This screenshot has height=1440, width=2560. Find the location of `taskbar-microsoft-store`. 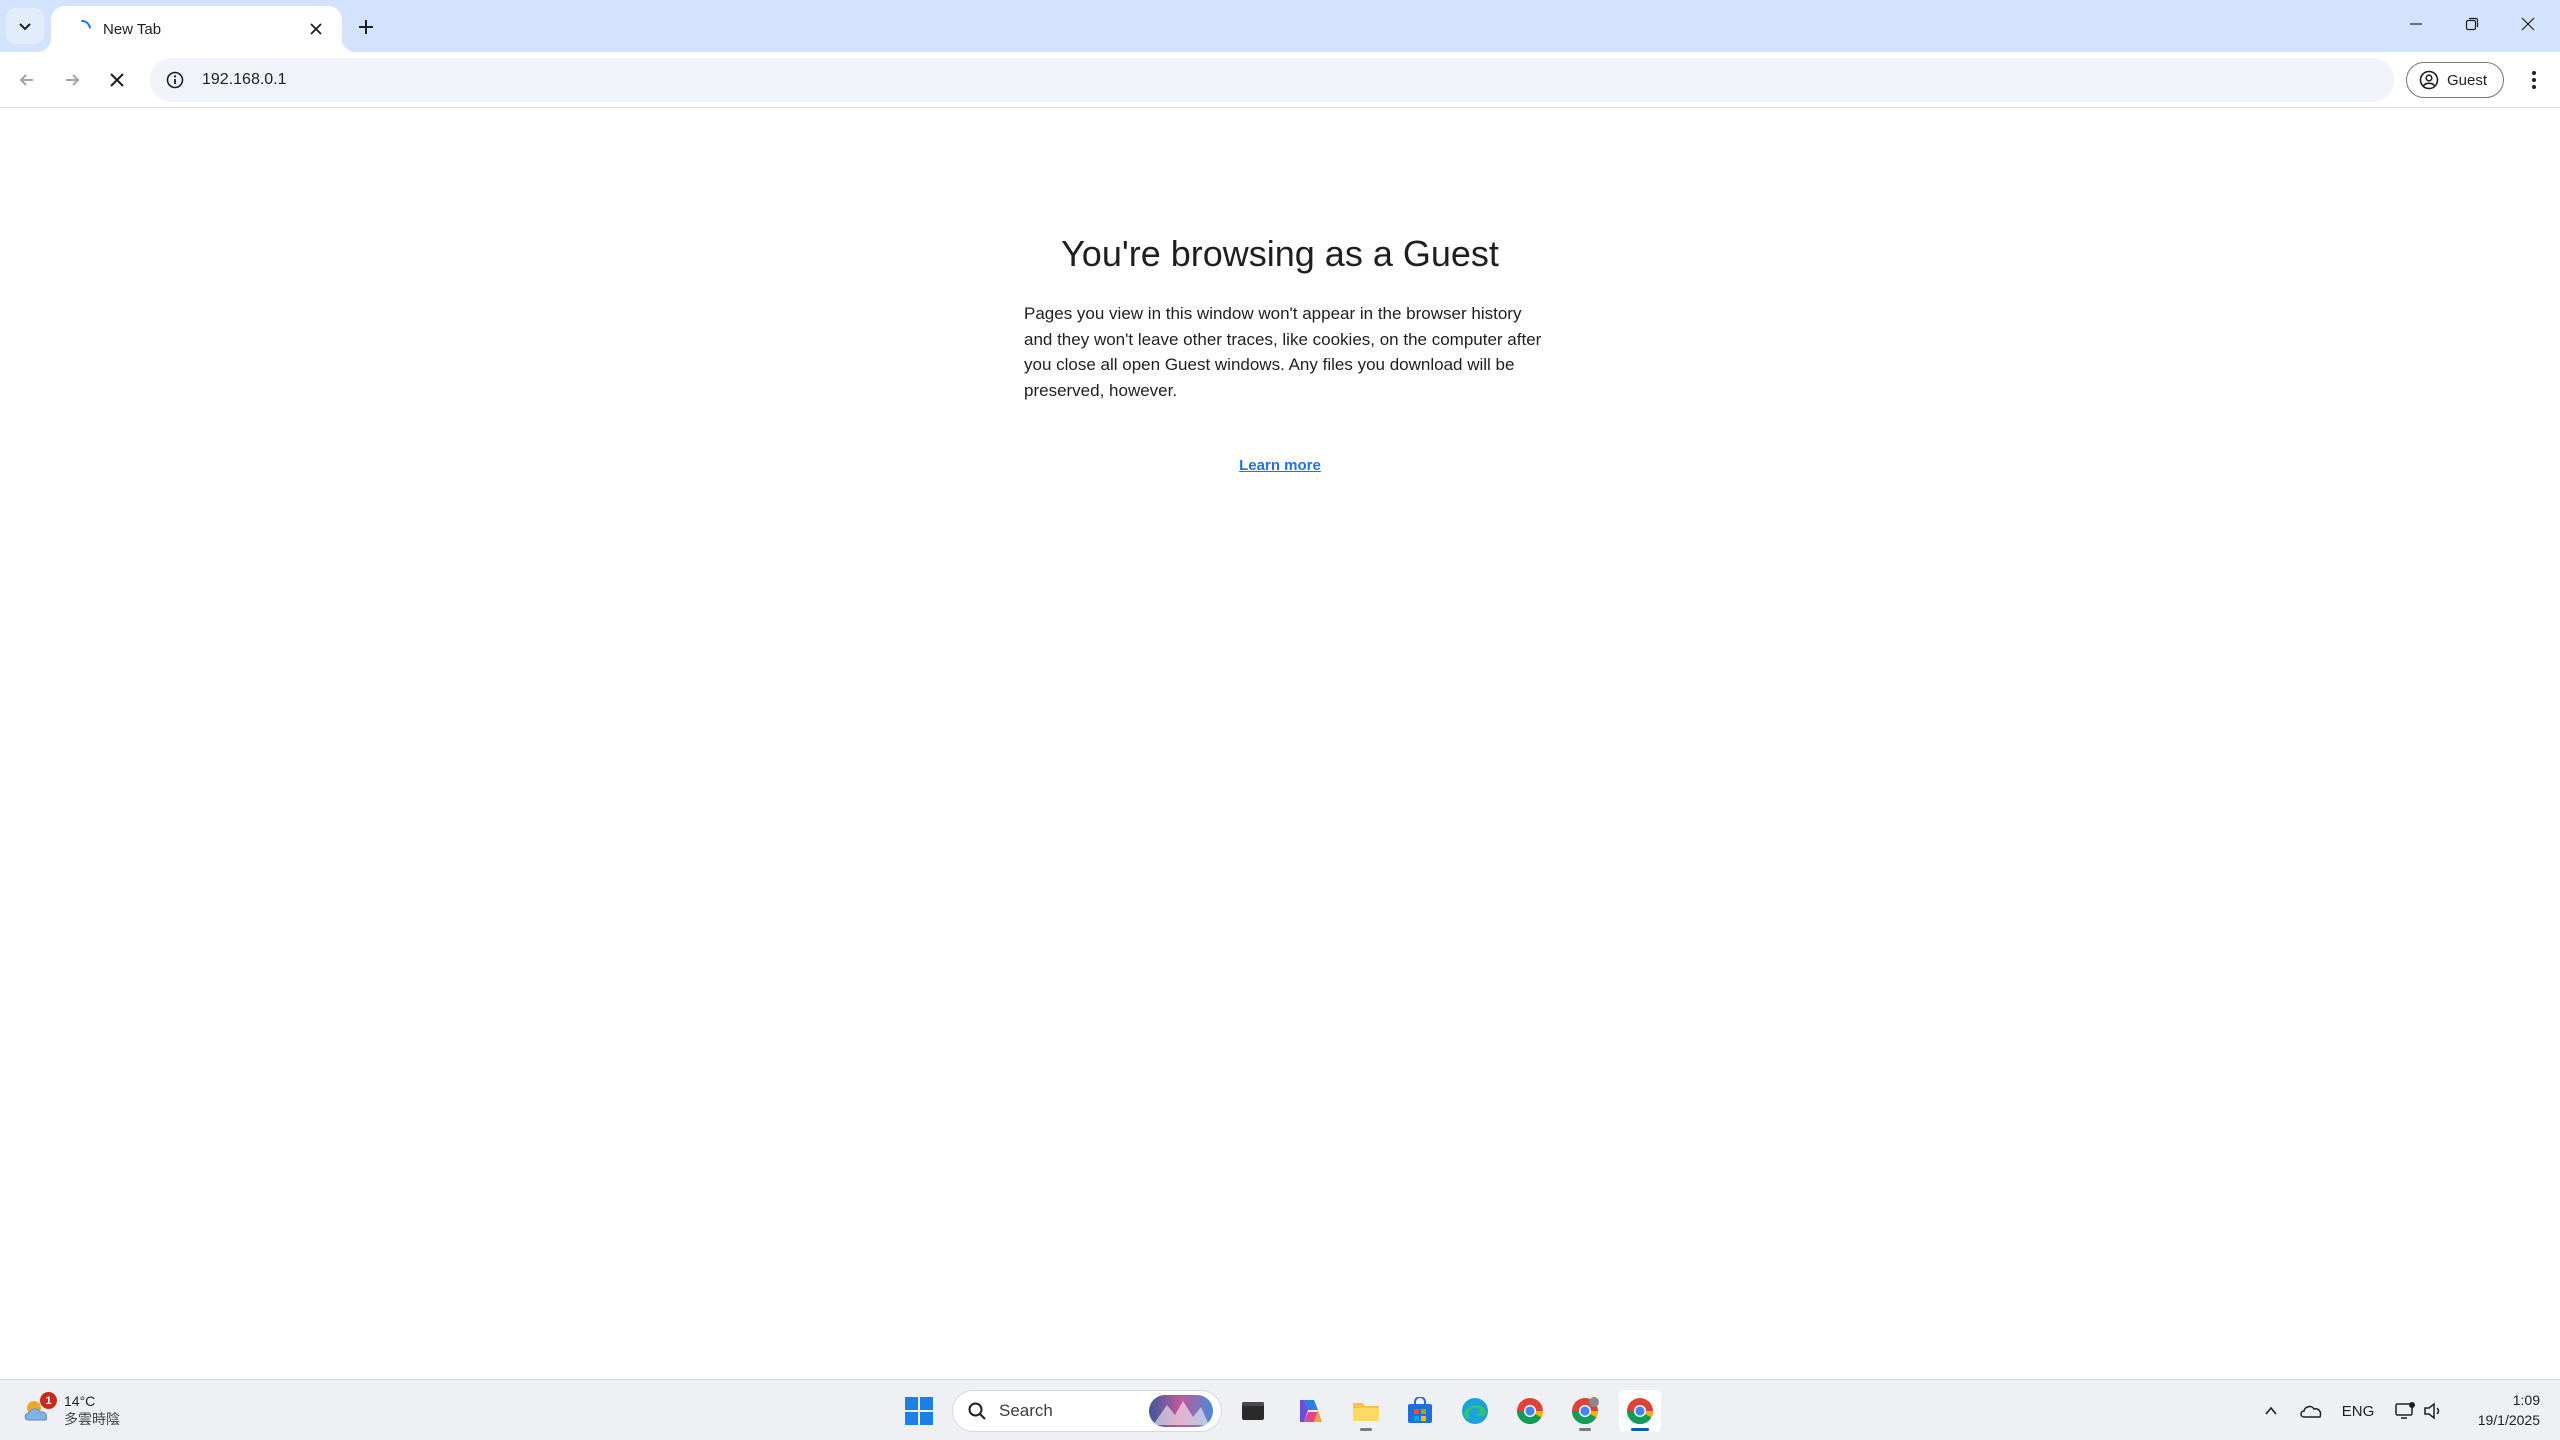

taskbar-microsoft-store is located at coordinates (1420, 1411).